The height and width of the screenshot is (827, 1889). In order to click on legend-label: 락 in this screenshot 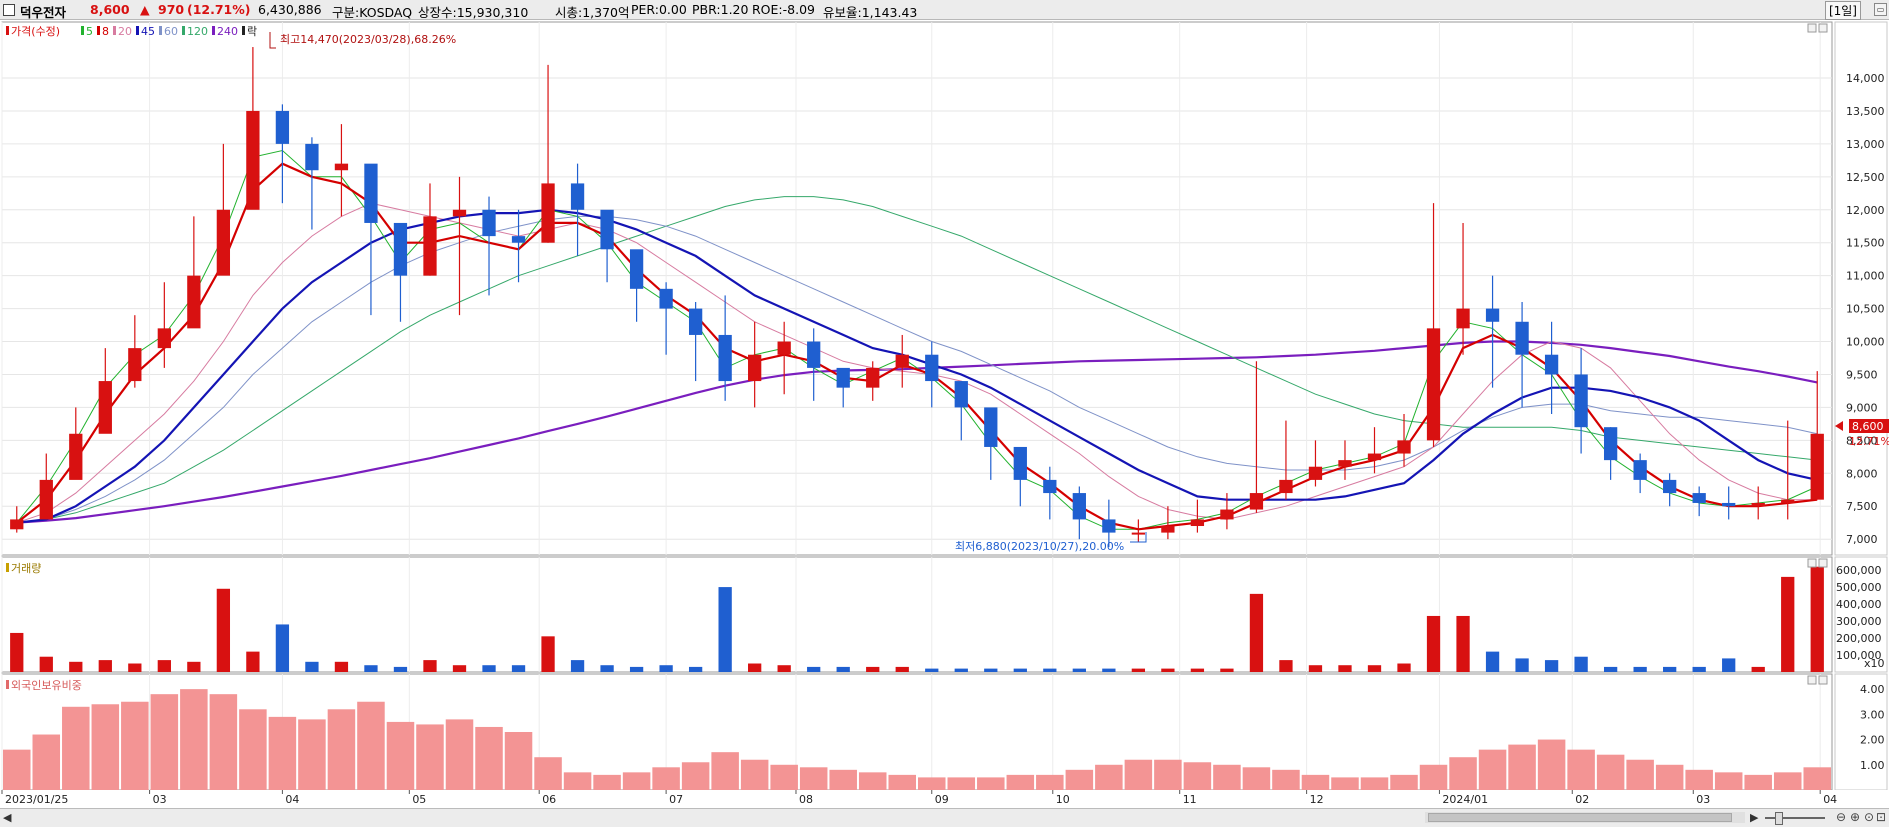, I will do `click(252, 31)`.